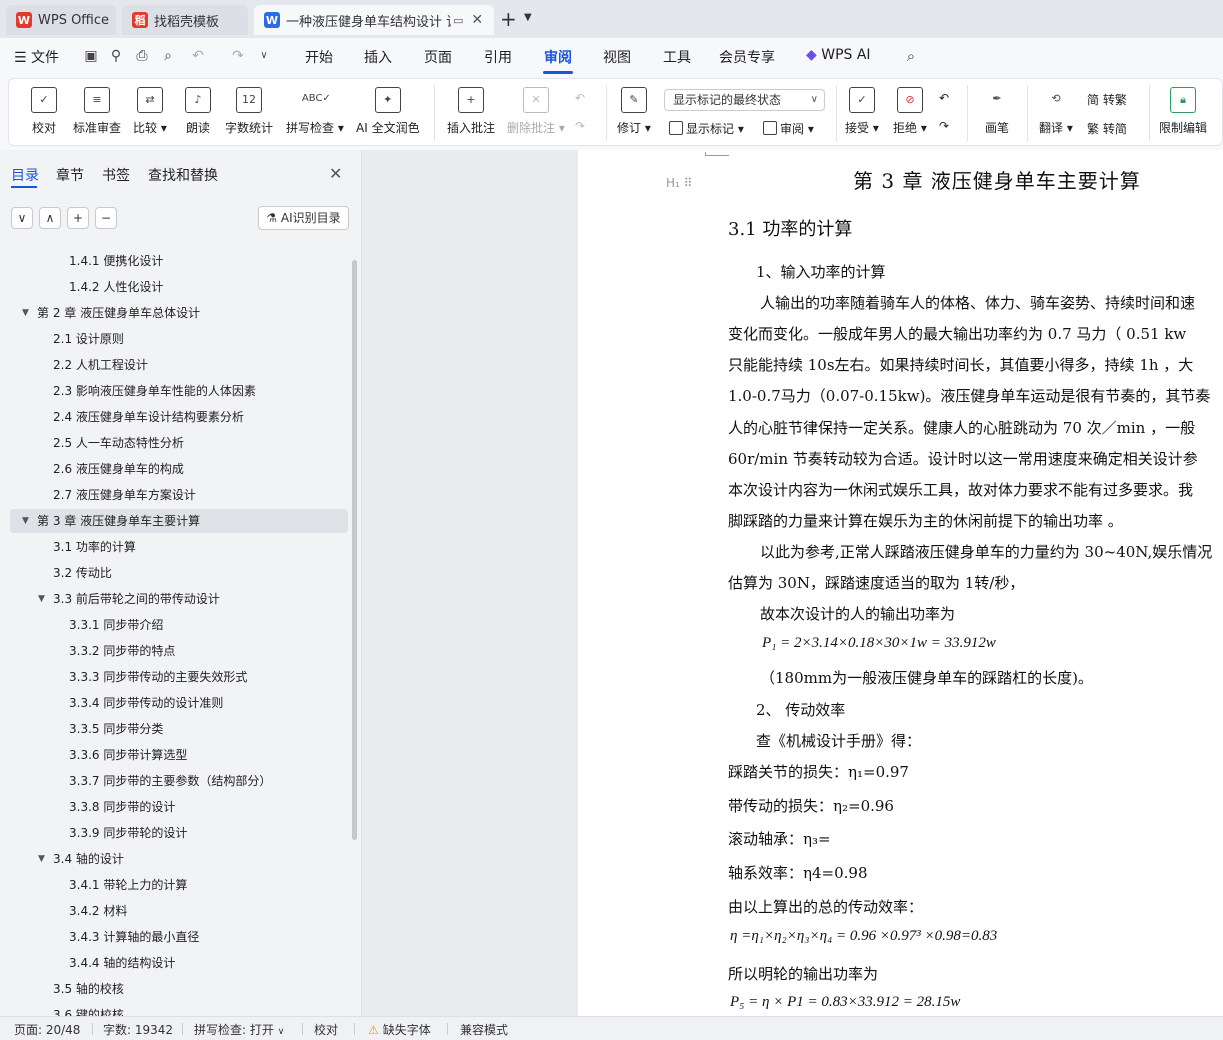 This screenshot has height=1040, width=1223. What do you see at coordinates (821, 271) in the screenshot?
I see `paragraph-line: 1、输入功率的计算` at bounding box center [821, 271].